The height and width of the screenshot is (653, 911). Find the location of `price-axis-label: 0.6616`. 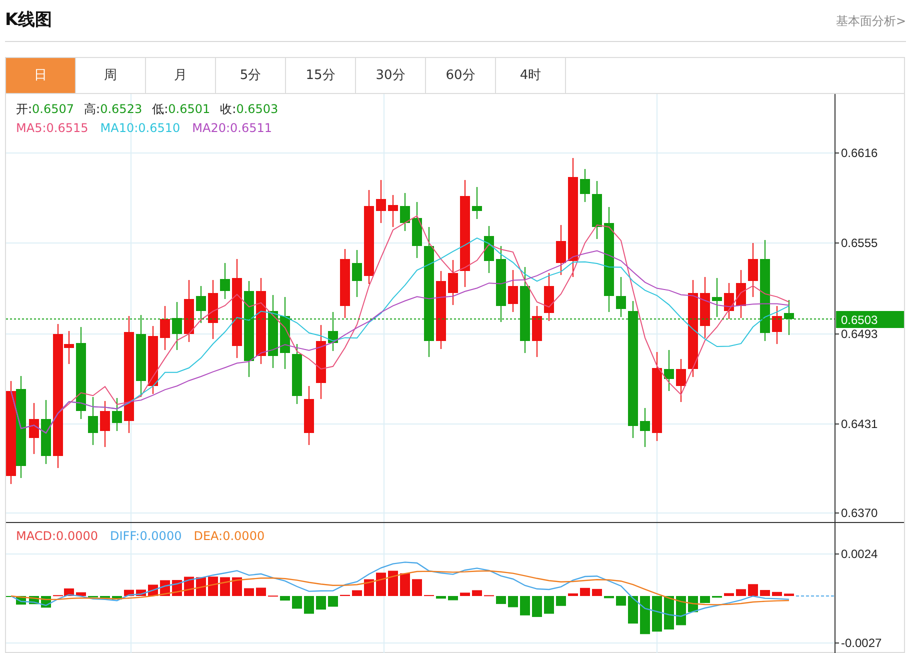

price-axis-label: 0.6616 is located at coordinates (859, 153).